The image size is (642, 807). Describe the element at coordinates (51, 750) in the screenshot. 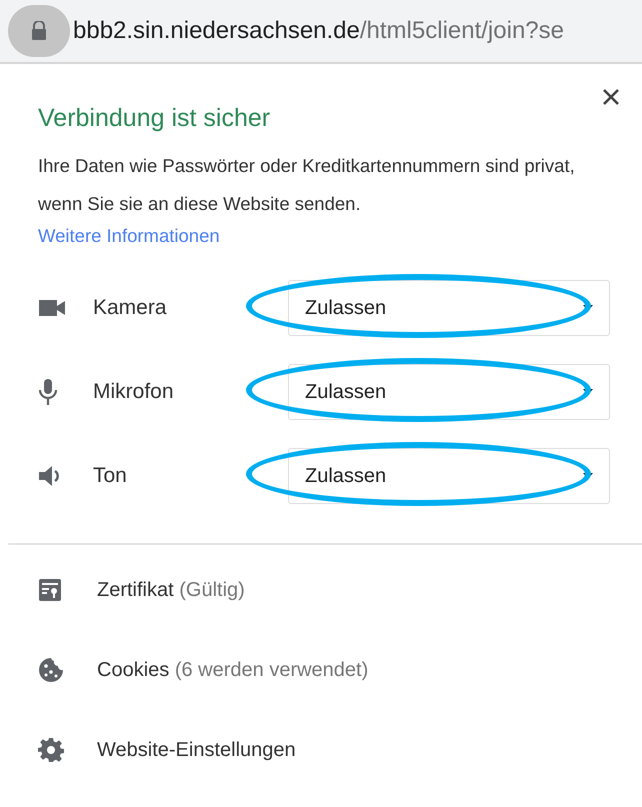

I see `gear-icon` at that location.